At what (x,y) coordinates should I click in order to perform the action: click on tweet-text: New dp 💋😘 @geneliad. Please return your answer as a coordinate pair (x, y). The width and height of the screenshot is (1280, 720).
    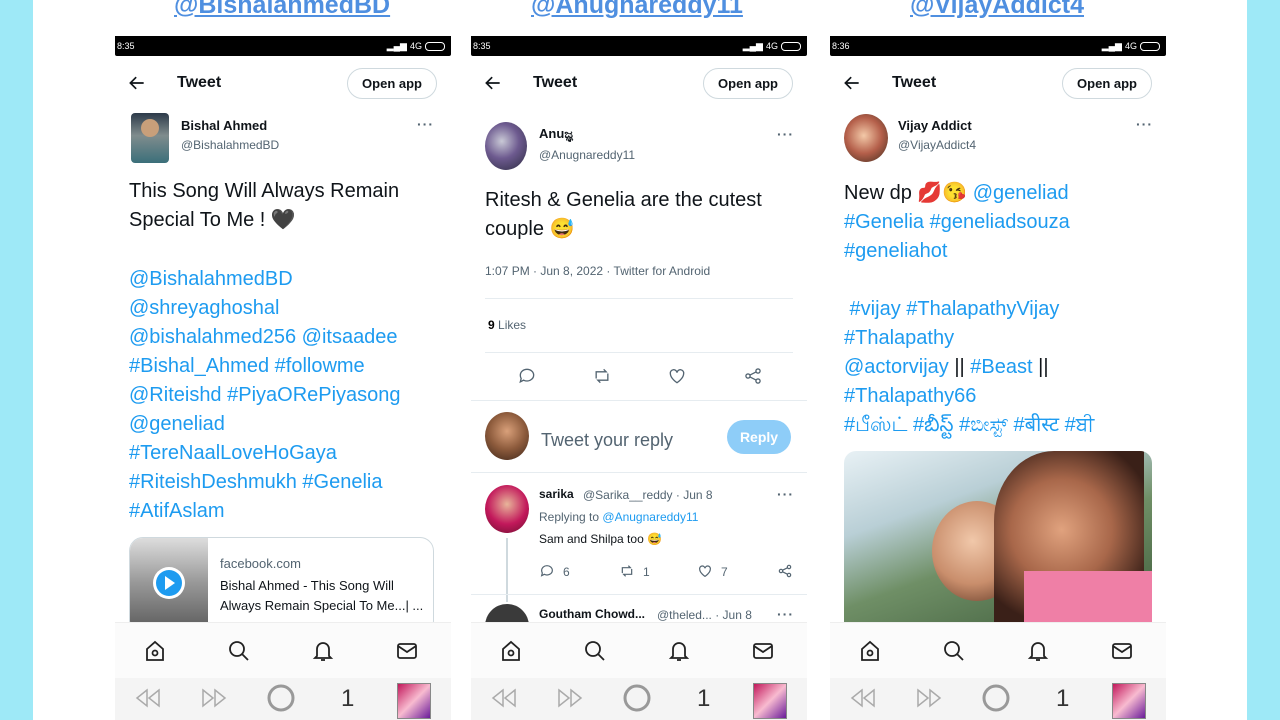
    Looking at the image, I should click on (1002, 193).